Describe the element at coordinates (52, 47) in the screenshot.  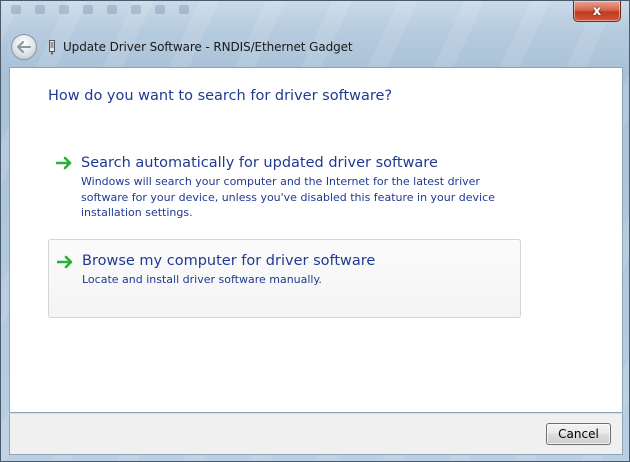
I see `device-icon` at that location.